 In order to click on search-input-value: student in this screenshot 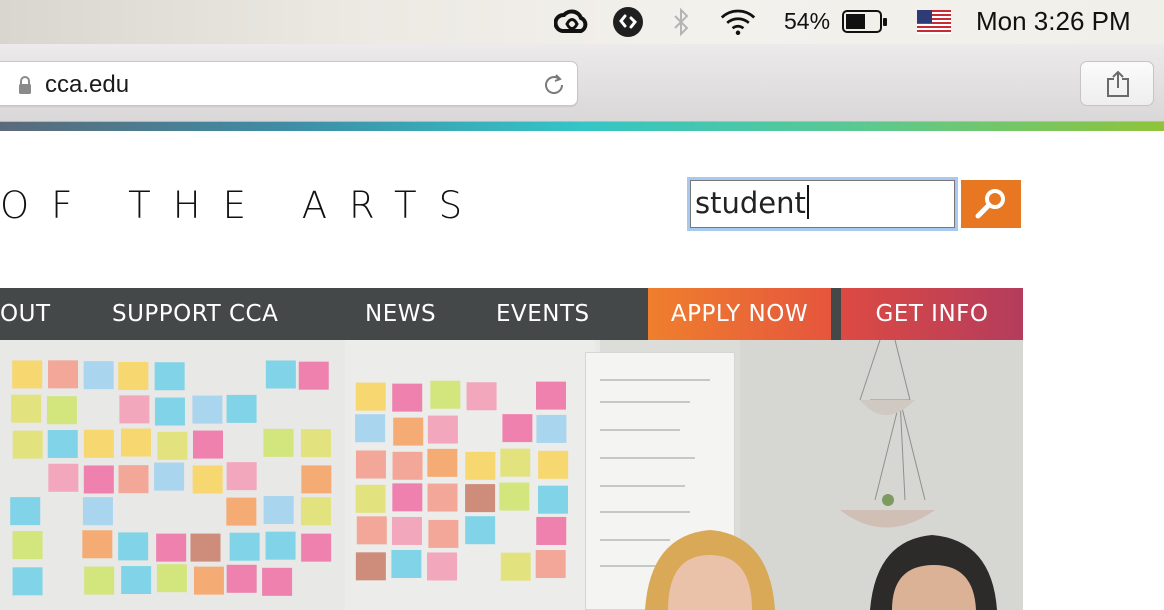, I will do `click(750, 203)`.